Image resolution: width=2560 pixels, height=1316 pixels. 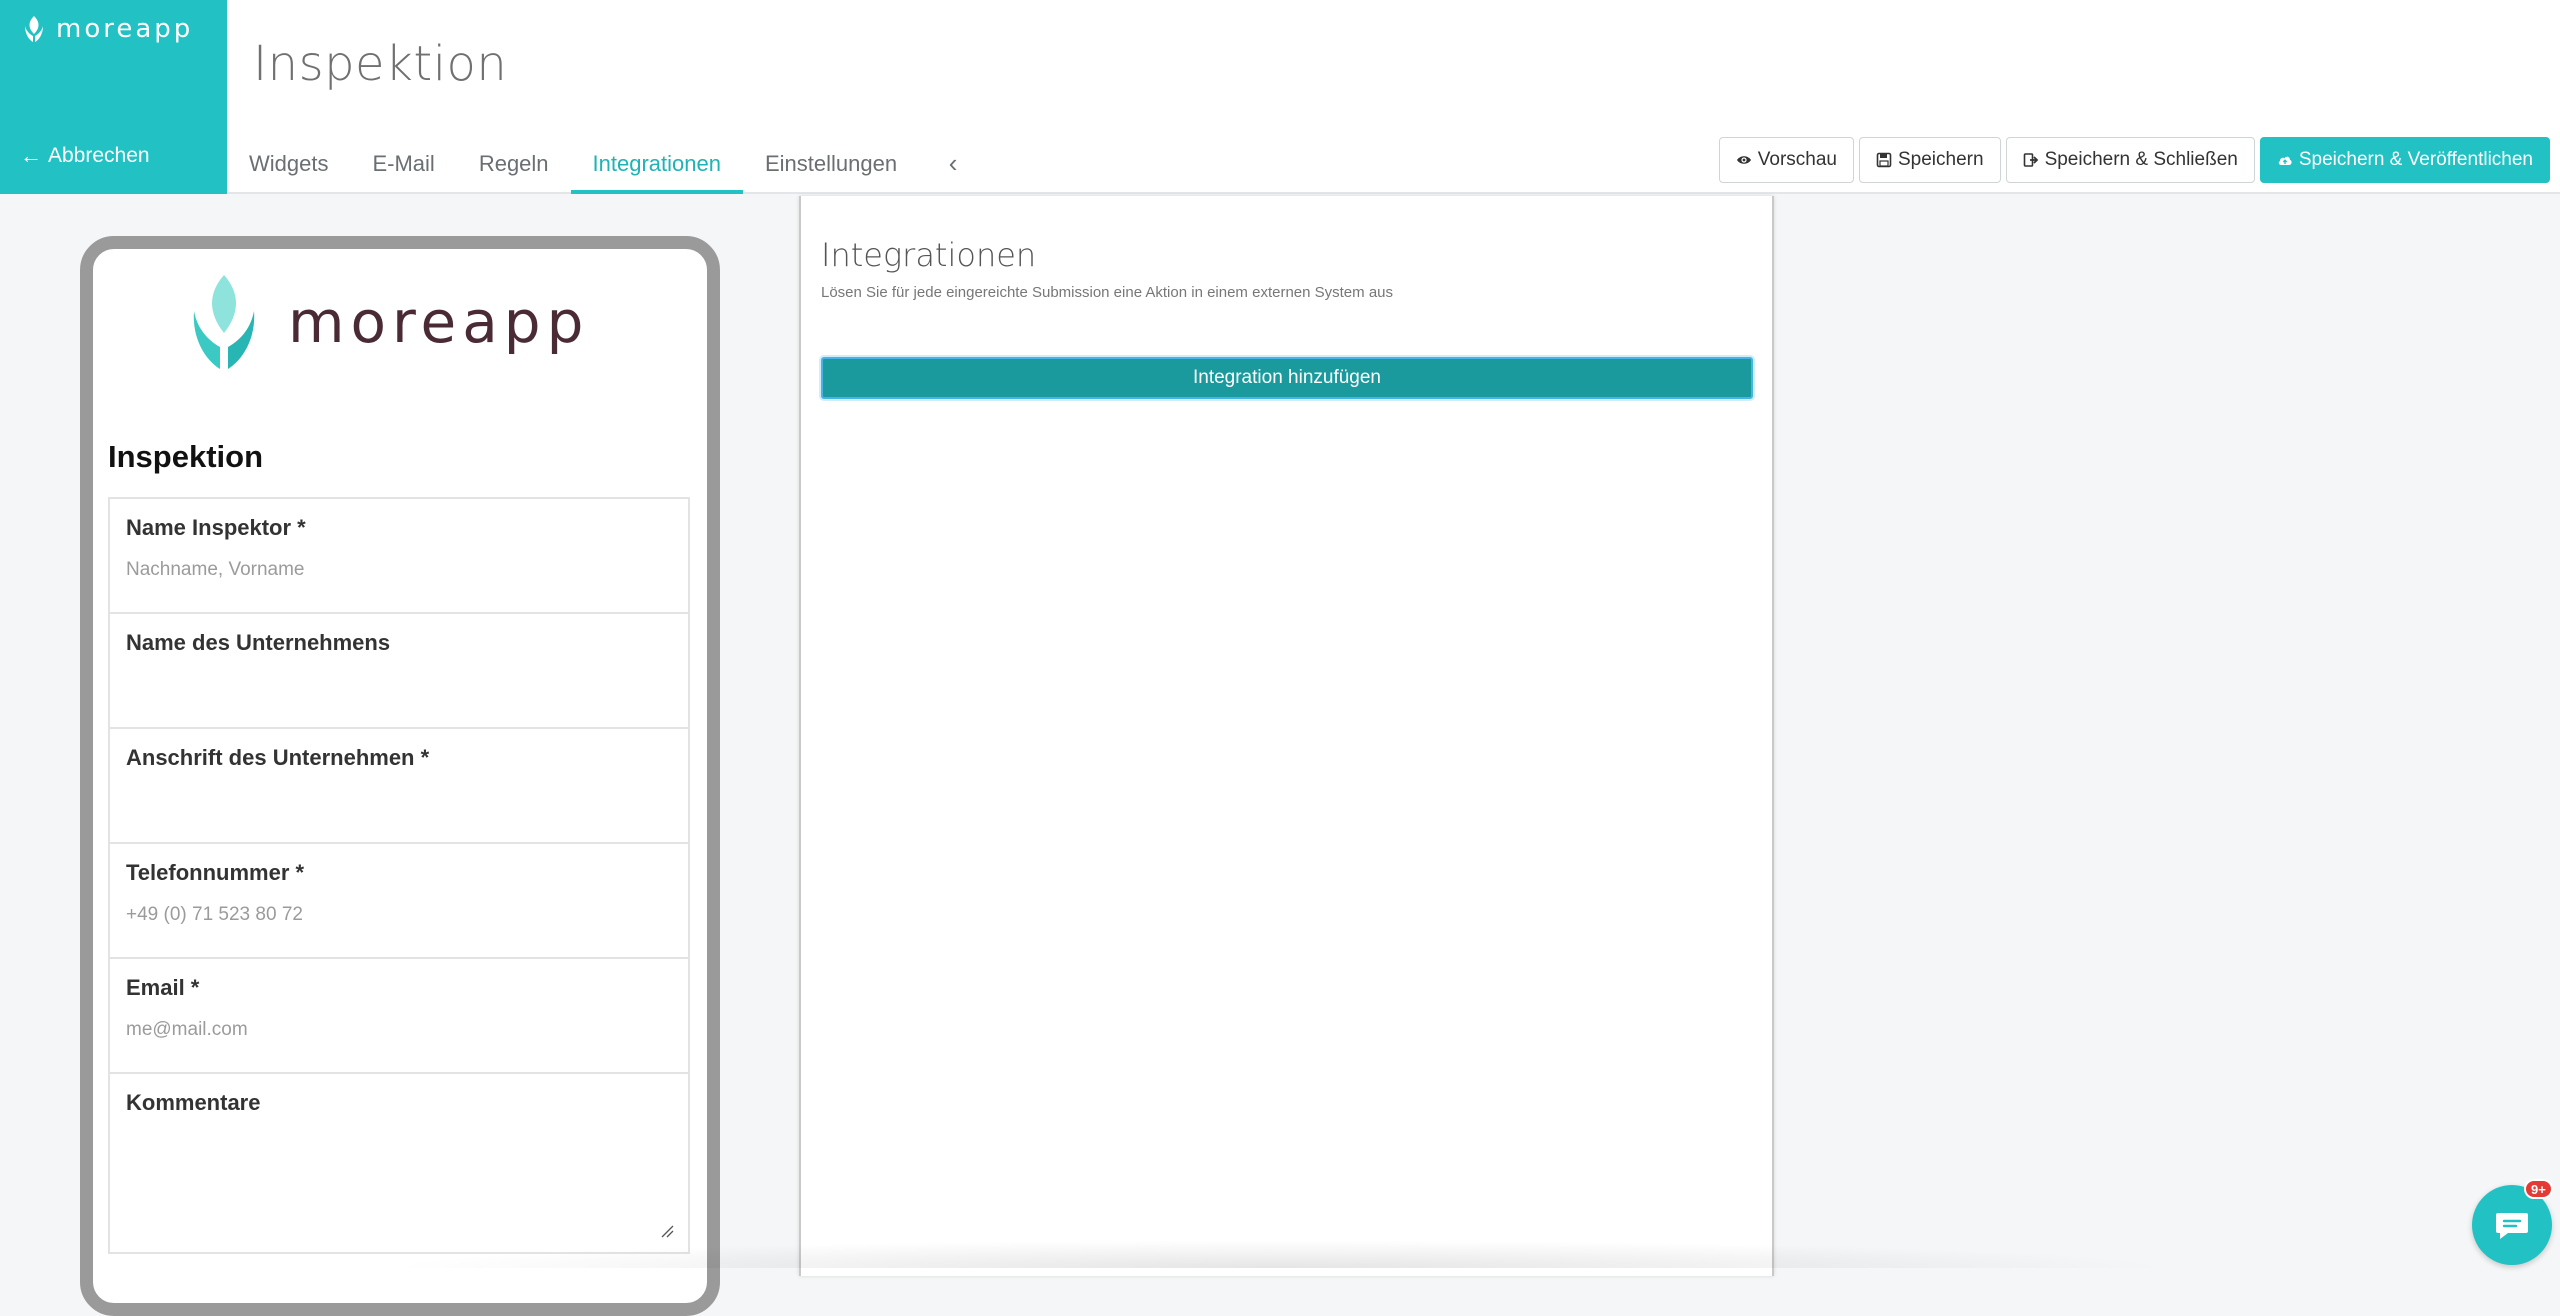 What do you see at coordinates (439, 322) in the screenshot?
I see `phone-brand-name: moreapp` at bounding box center [439, 322].